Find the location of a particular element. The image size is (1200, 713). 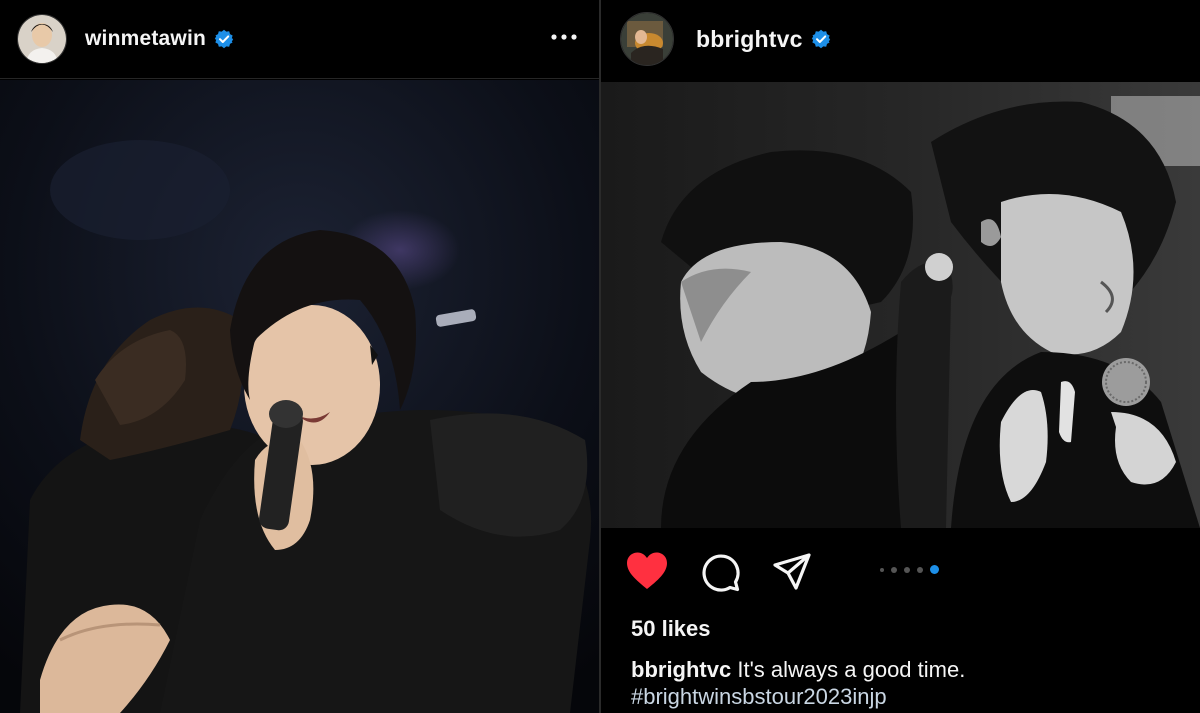

caption-text: It's always a good time. is located at coordinates (851, 669).